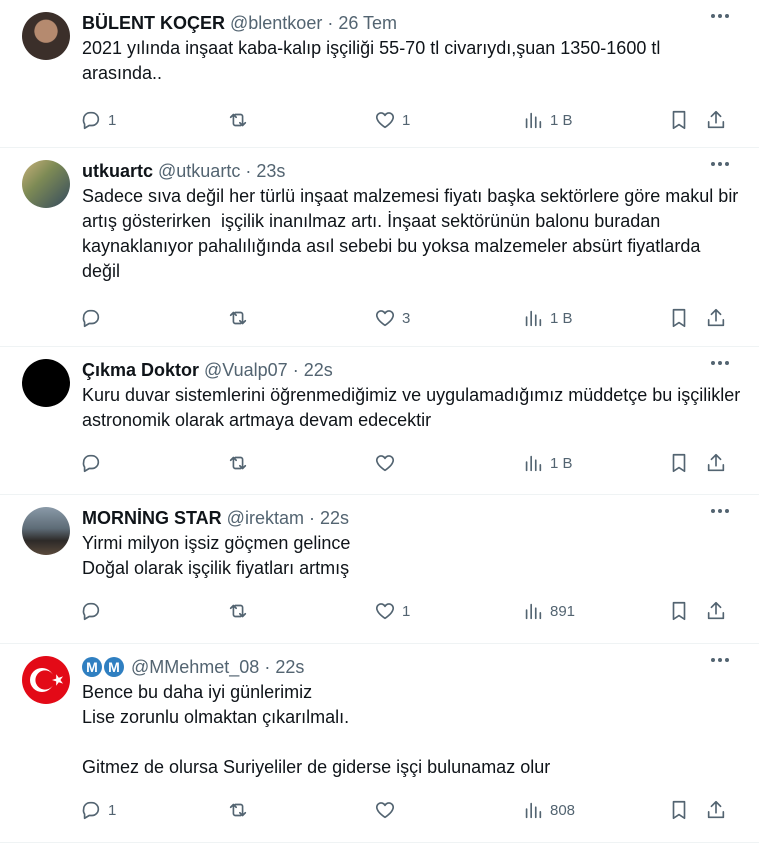  I want to click on display-name: Çıkma Doktor, so click(140, 370).